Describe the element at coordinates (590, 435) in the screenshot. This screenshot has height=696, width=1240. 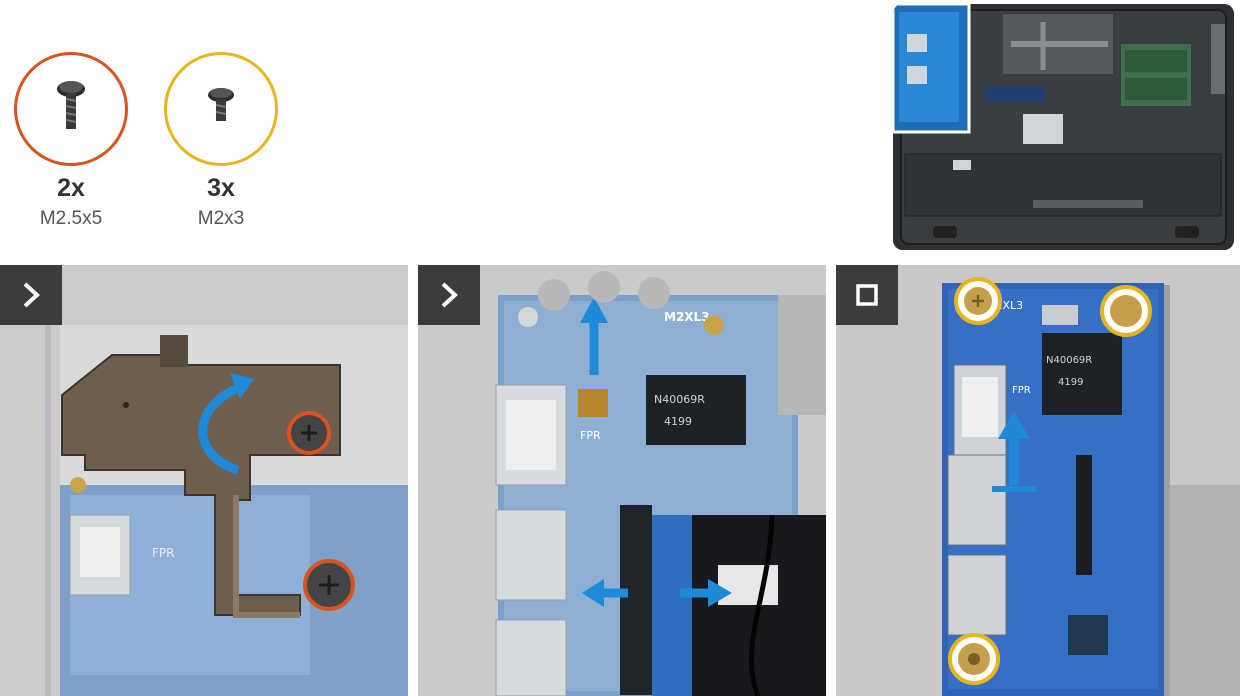
I see `fpr-label-2: FPR` at that location.